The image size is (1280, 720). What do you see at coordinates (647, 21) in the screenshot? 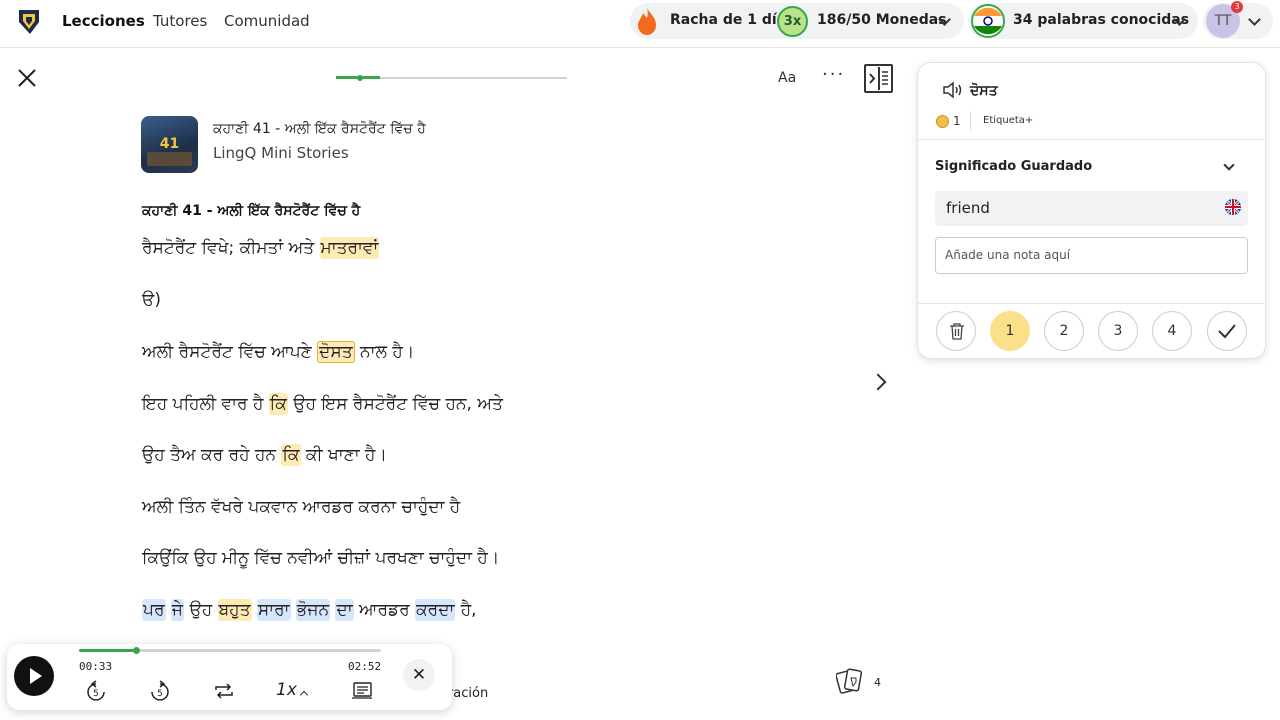
I see `flame-icon` at bounding box center [647, 21].